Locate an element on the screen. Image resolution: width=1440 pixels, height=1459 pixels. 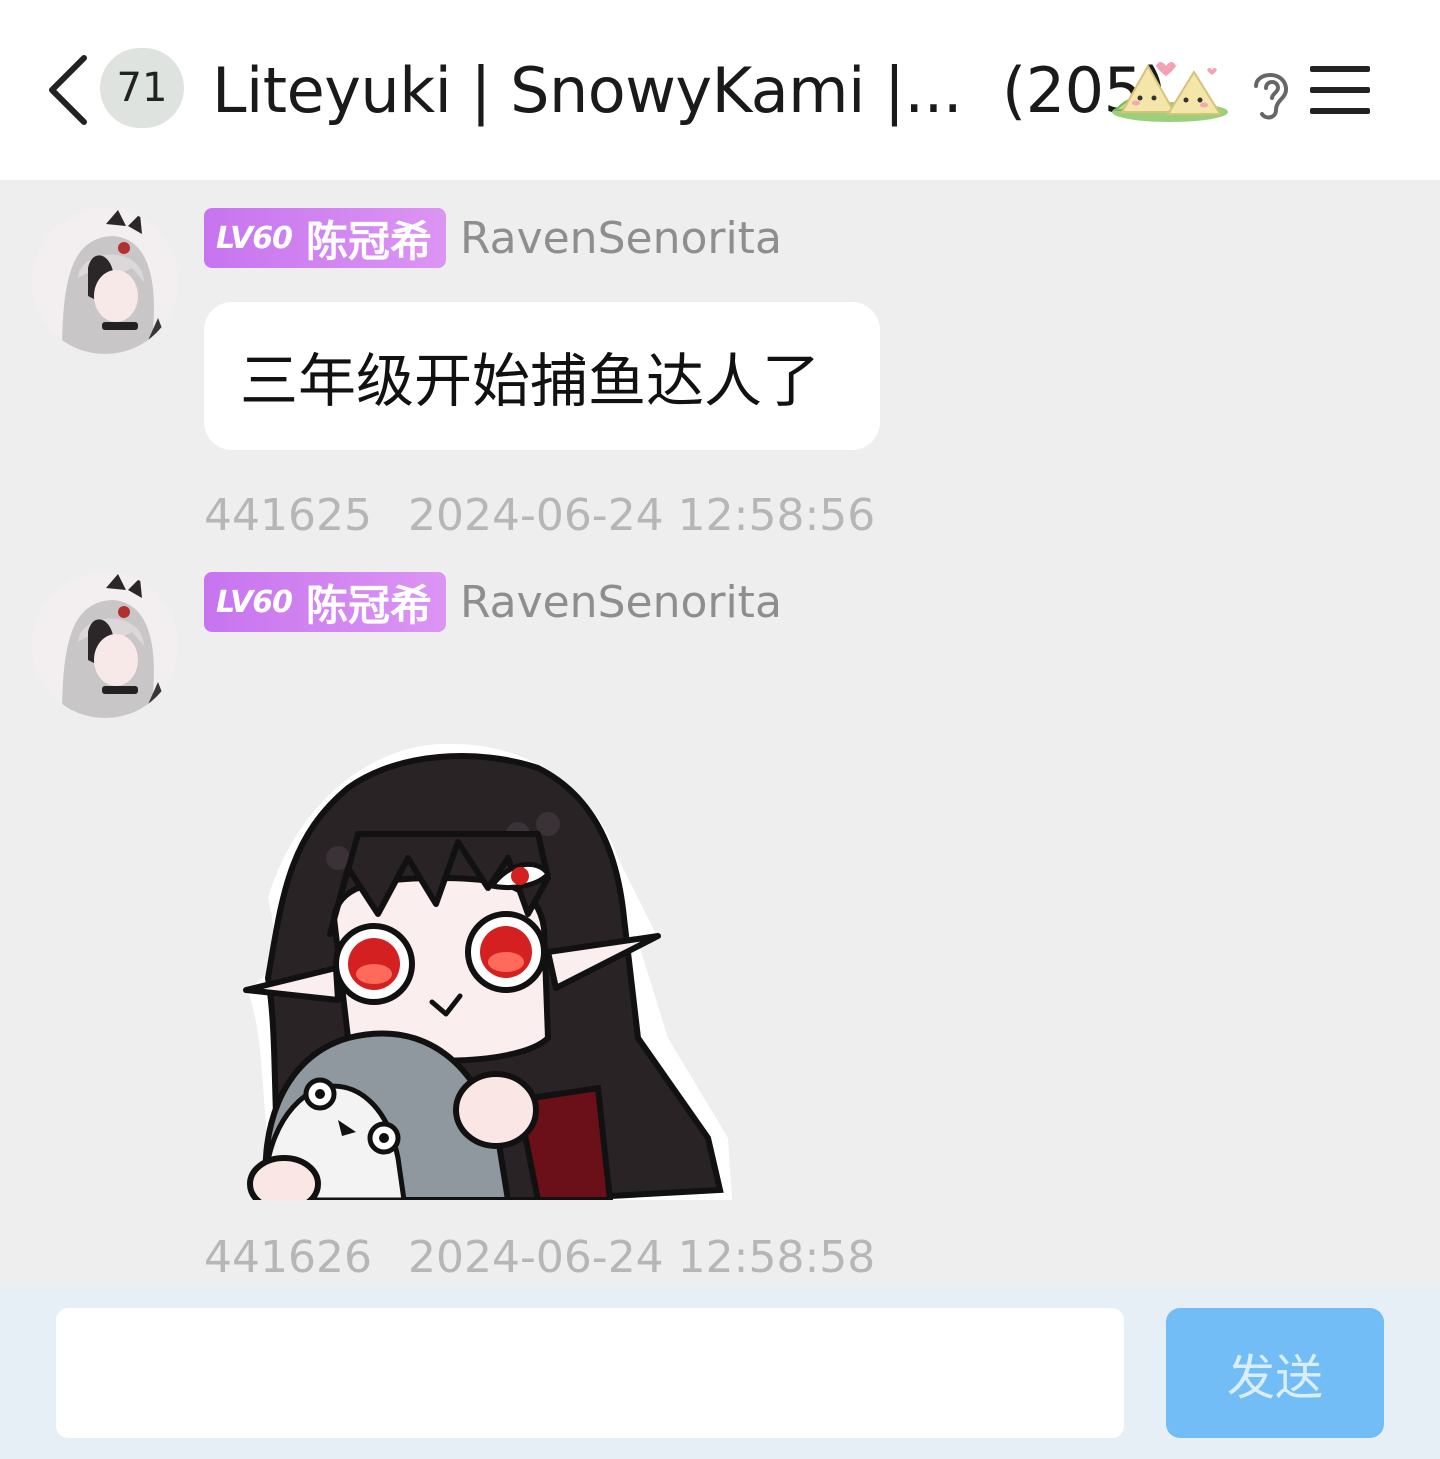
chat-header: 71 Liteyuki | SnowyKami |... (205) is located at coordinates (720, 90).